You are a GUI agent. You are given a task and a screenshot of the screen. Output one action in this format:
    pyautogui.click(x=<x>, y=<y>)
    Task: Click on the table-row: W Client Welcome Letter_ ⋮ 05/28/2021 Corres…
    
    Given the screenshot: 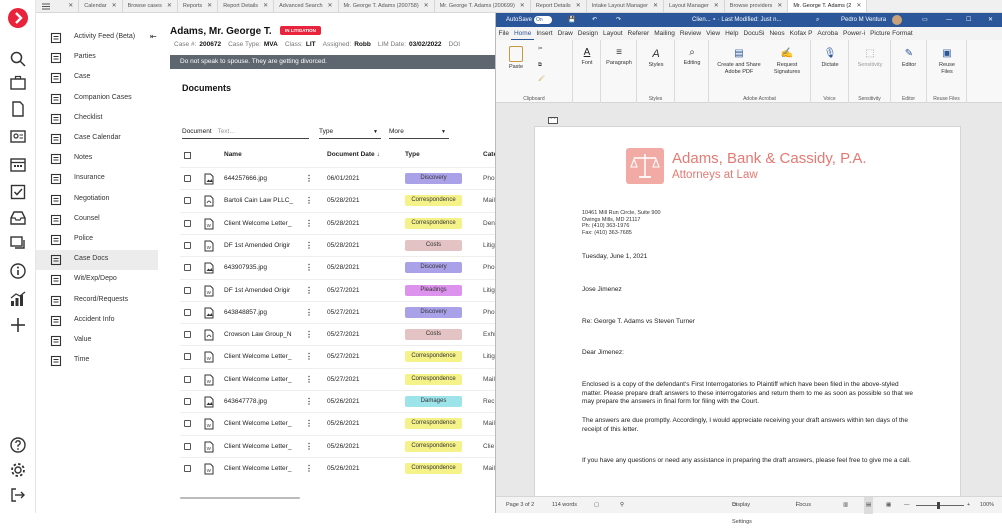 What is the action you would take?
    pyautogui.click(x=337, y=222)
    